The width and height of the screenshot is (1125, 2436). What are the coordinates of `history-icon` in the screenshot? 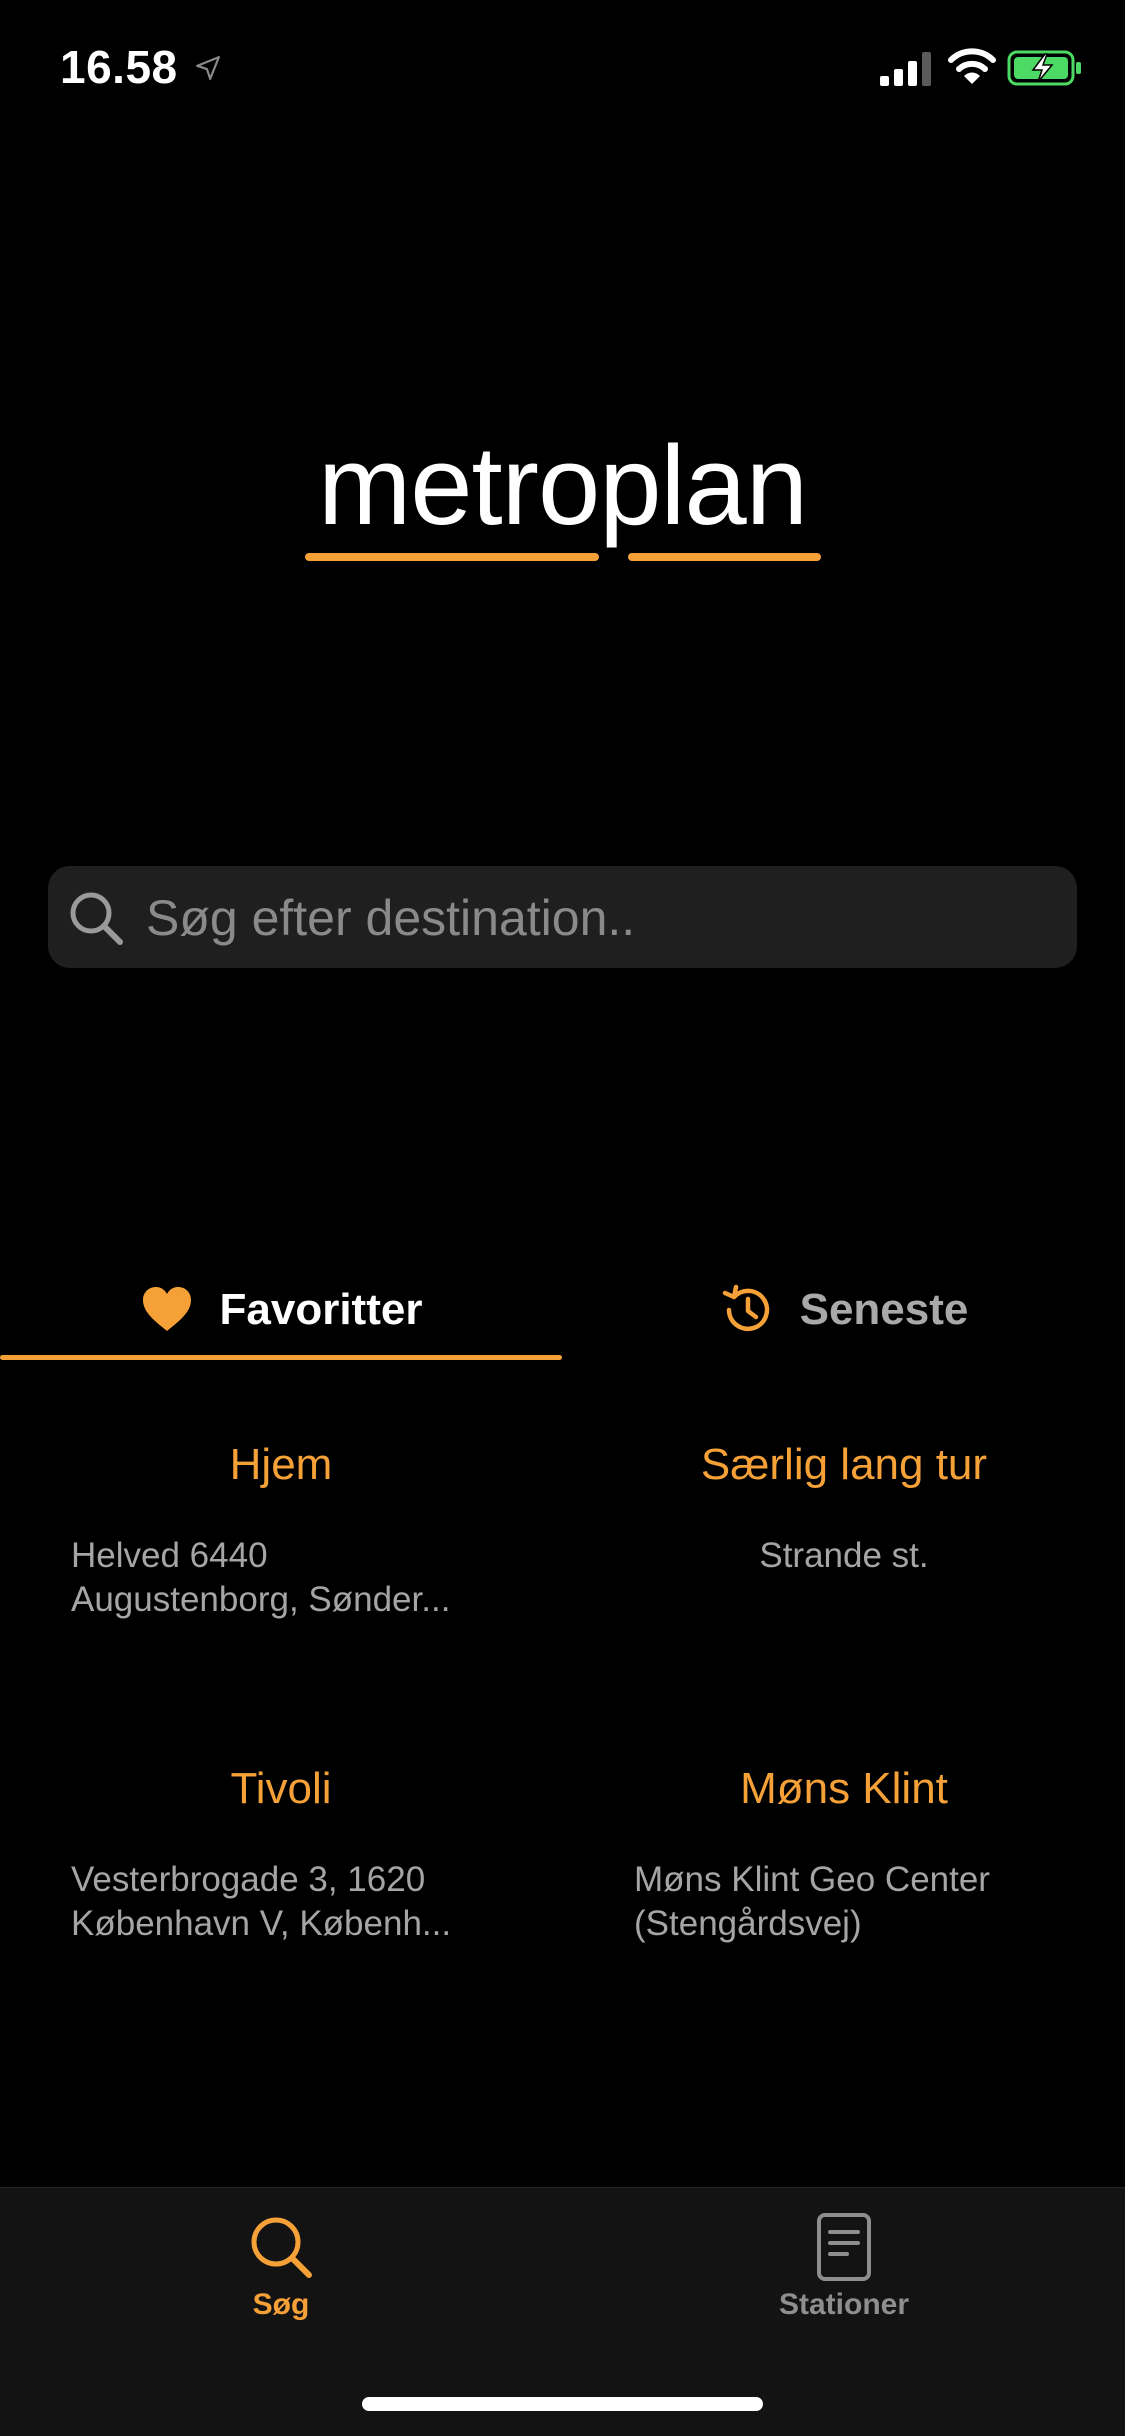 It's located at (745, 1308).